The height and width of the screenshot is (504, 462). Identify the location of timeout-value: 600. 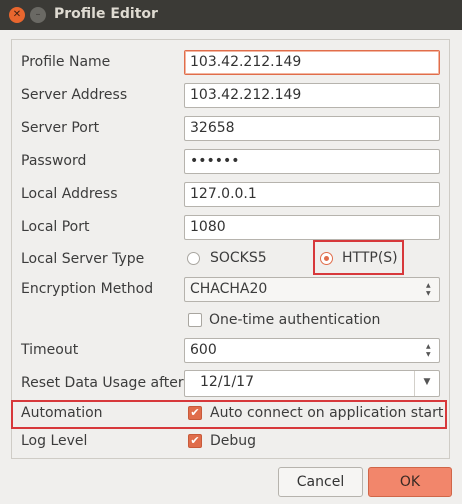
(203, 350).